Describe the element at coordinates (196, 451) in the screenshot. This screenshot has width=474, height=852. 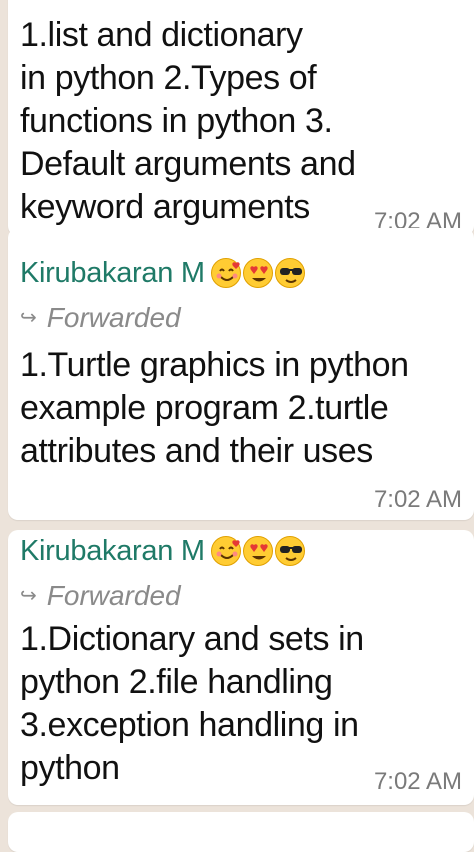
I see `message-line: attributes and their uses` at that location.